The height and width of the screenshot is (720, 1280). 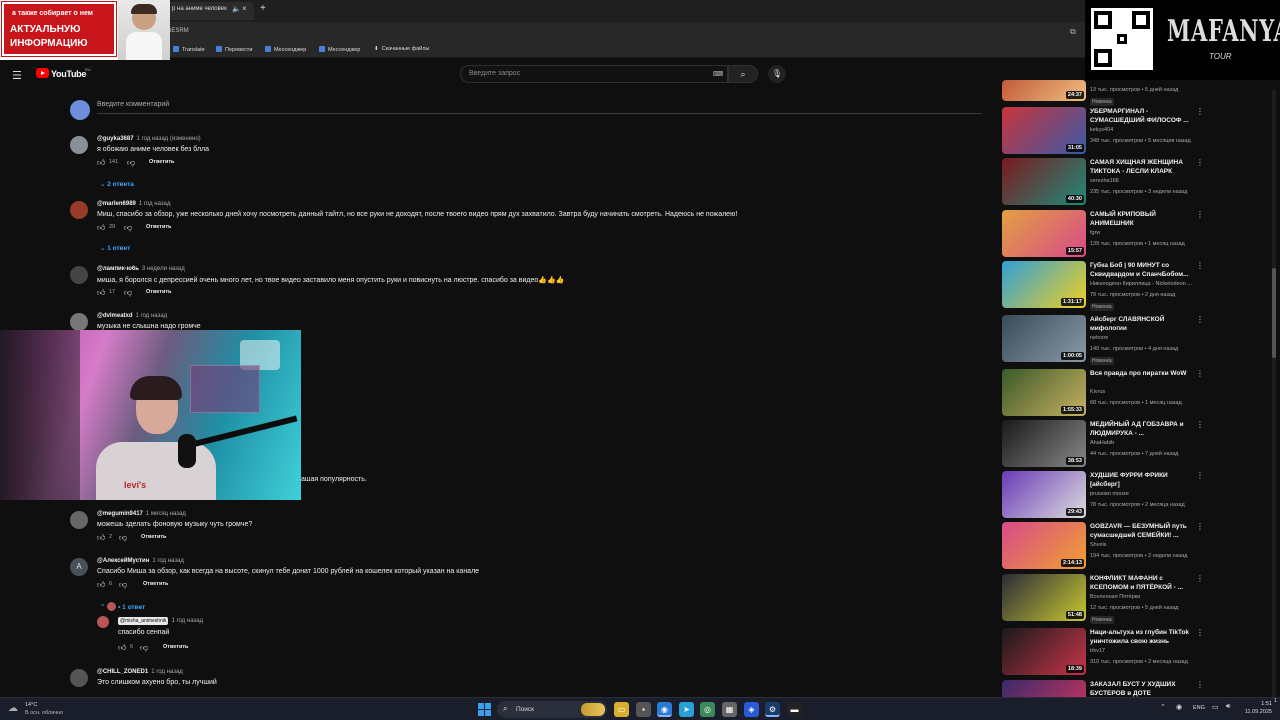 I want to click on chevron-up-icon: ⌃, so click(x=1163, y=707).